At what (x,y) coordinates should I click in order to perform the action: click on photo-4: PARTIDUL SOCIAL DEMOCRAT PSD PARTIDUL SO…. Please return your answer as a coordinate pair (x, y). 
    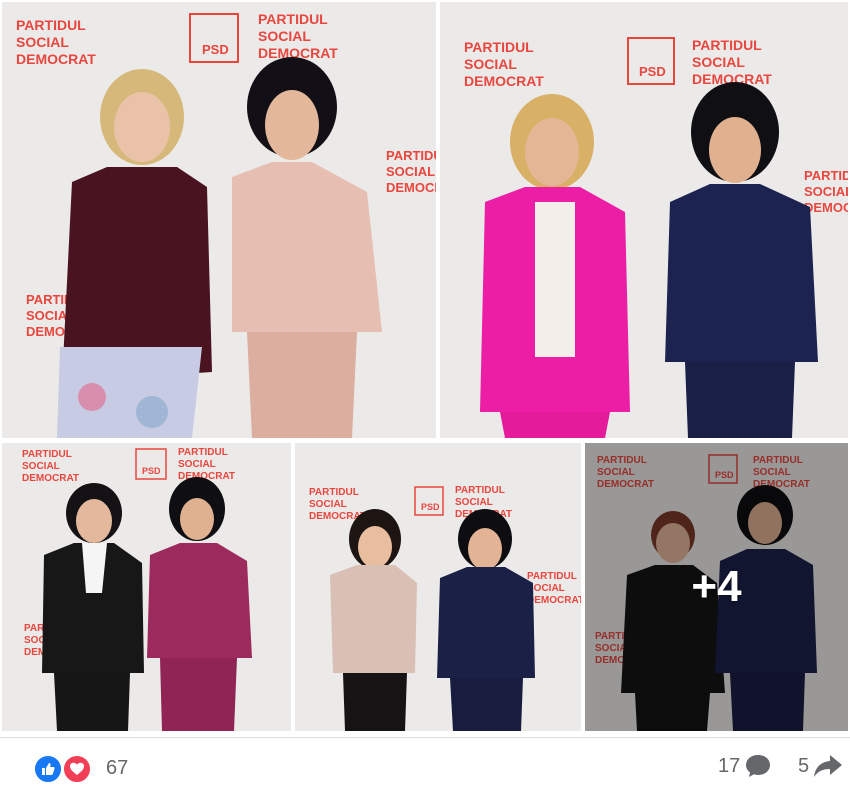
    Looking at the image, I should click on (438, 587).